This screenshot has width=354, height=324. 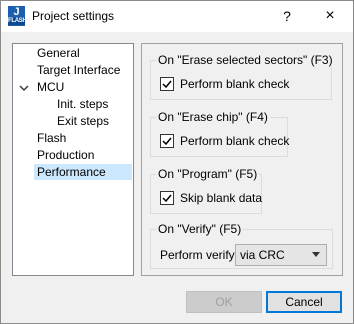 What do you see at coordinates (208, 174) in the screenshot?
I see `group-legend: On "Program" (F5)` at bounding box center [208, 174].